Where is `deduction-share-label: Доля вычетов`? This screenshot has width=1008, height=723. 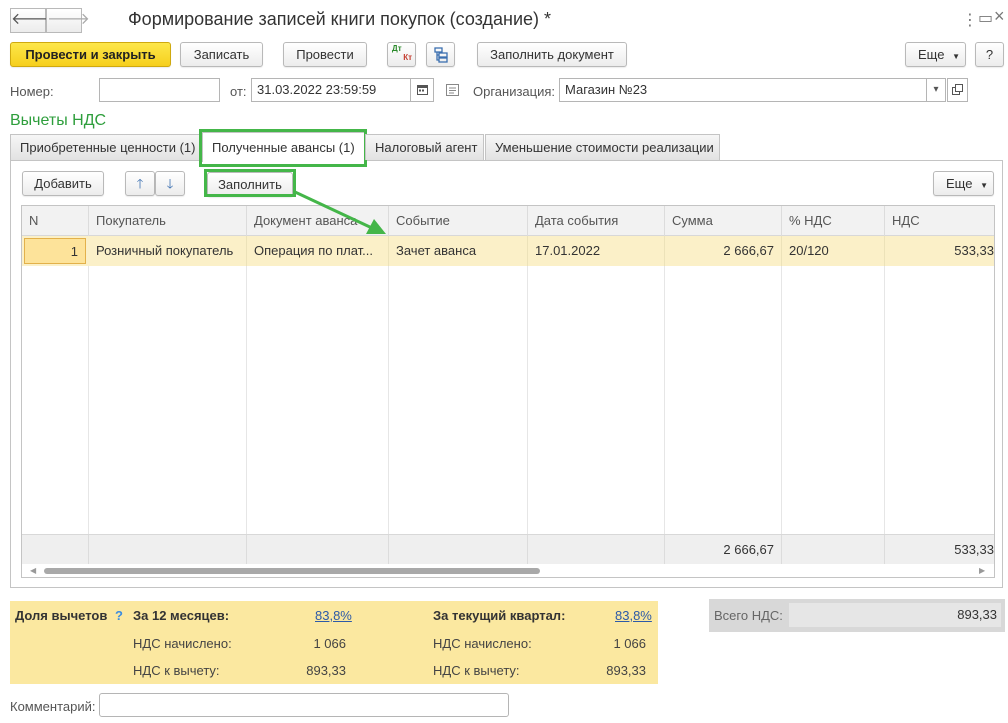 deduction-share-label: Доля вычетов is located at coordinates (61, 615).